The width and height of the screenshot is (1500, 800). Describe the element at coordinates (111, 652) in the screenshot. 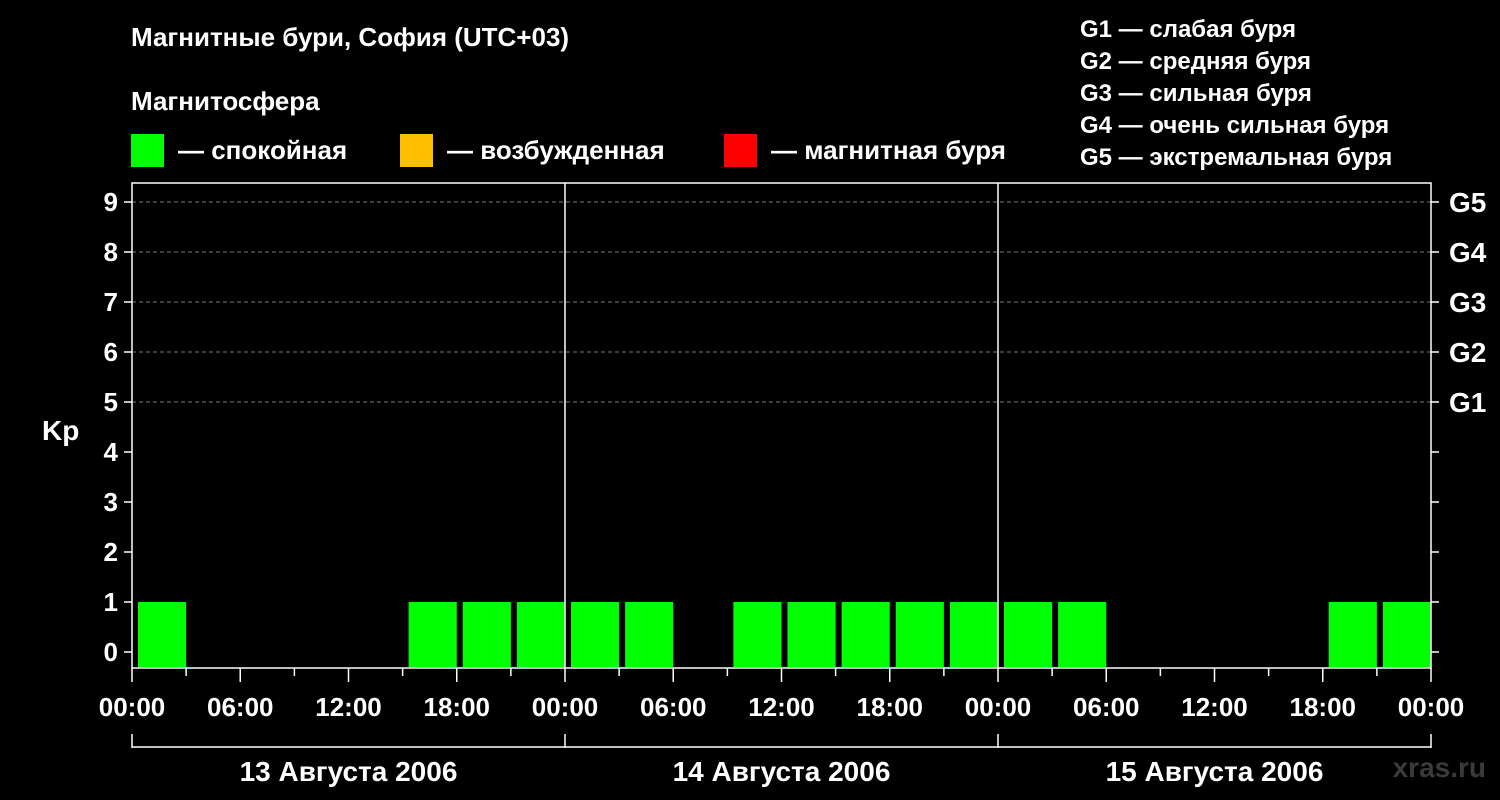

I see `y-tick-label-0: 0` at that location.